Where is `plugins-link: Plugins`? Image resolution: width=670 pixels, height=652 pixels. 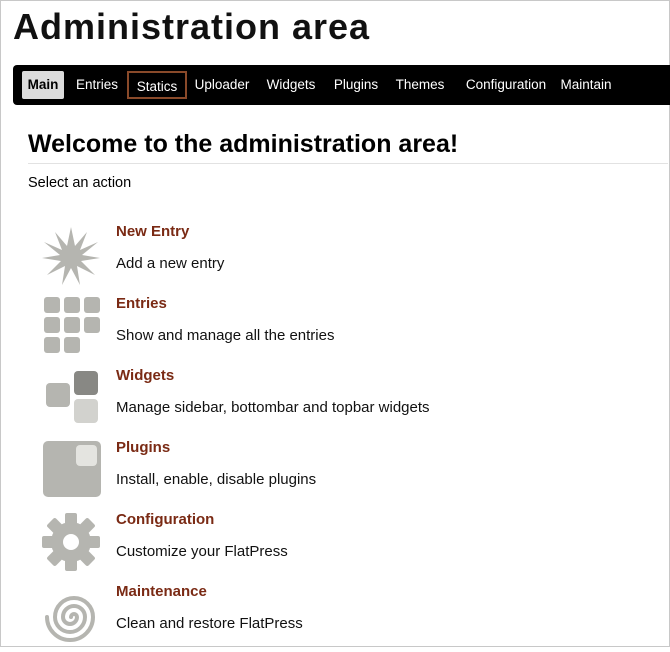 plugins-link: Plugins is located at coordinates (143, 447).